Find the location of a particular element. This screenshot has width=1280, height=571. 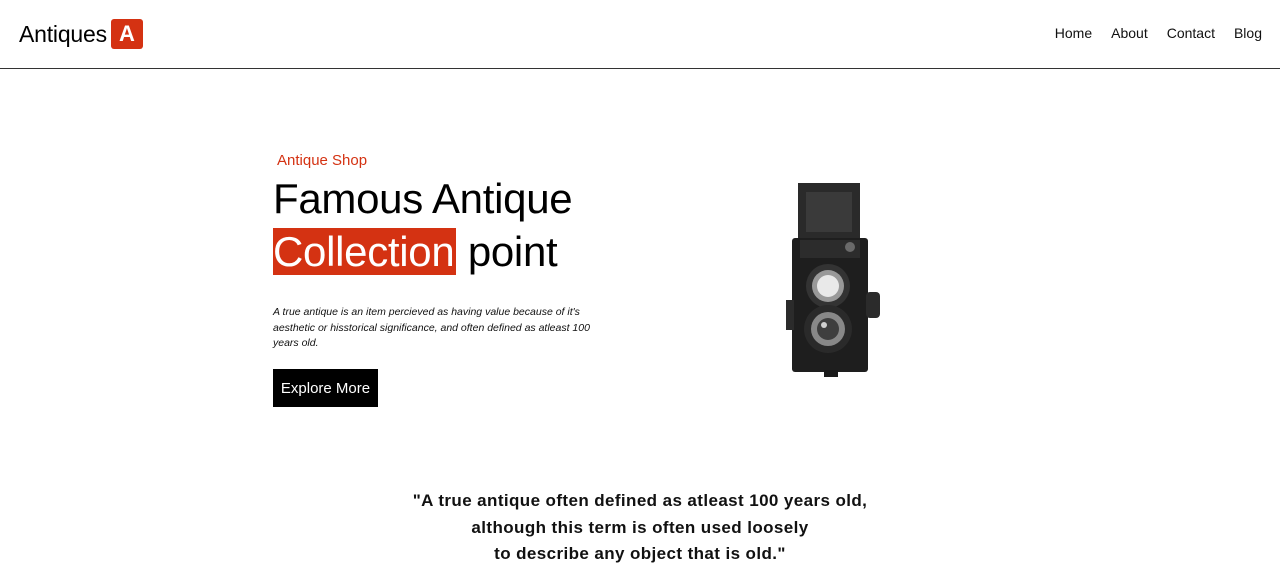

nav-home-link: Home is located at coordinates (1073, 33).